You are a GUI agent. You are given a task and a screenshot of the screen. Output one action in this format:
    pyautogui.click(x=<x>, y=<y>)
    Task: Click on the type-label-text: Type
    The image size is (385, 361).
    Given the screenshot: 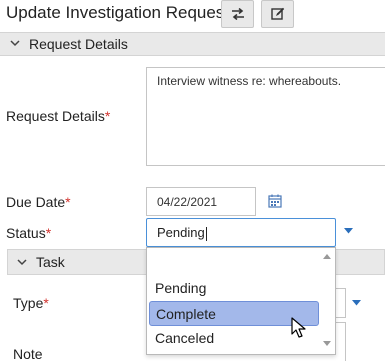 What is the action you would take?
    pyautogui.click(x=28, y=303)
    